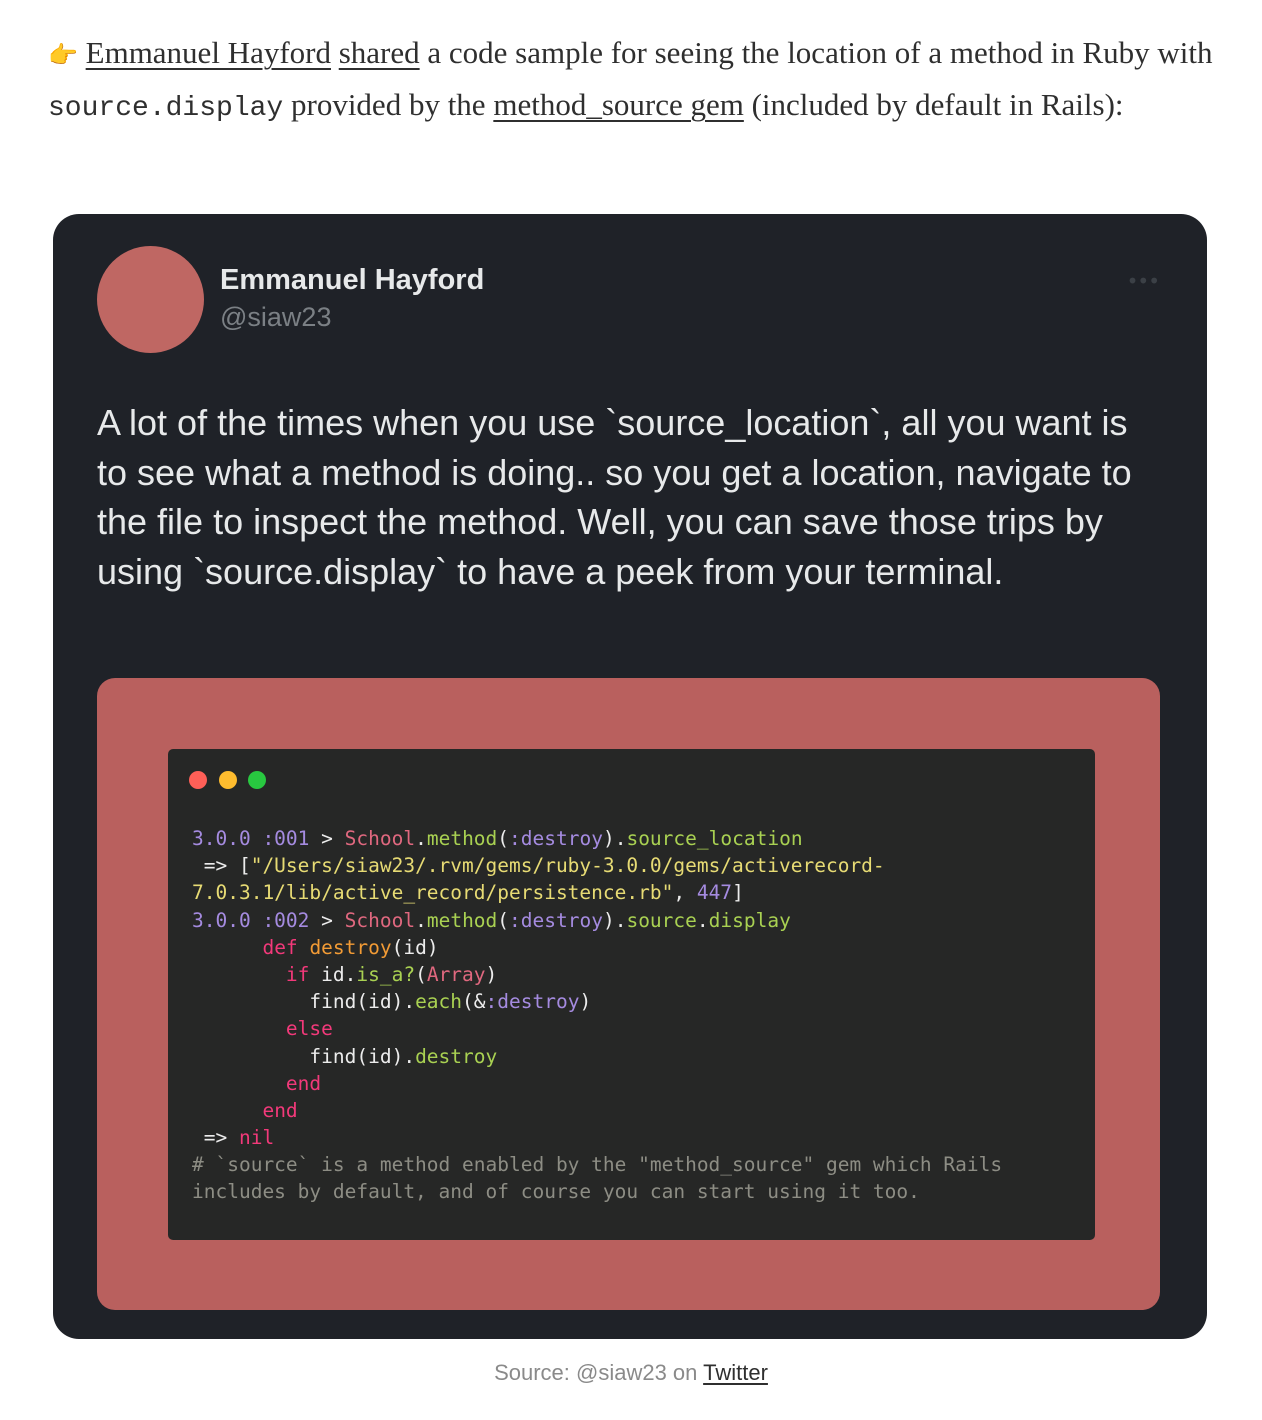 The width and height of the screenshot is (1262, 1420). I want to click on code-token: (&, so click(474, 1002).